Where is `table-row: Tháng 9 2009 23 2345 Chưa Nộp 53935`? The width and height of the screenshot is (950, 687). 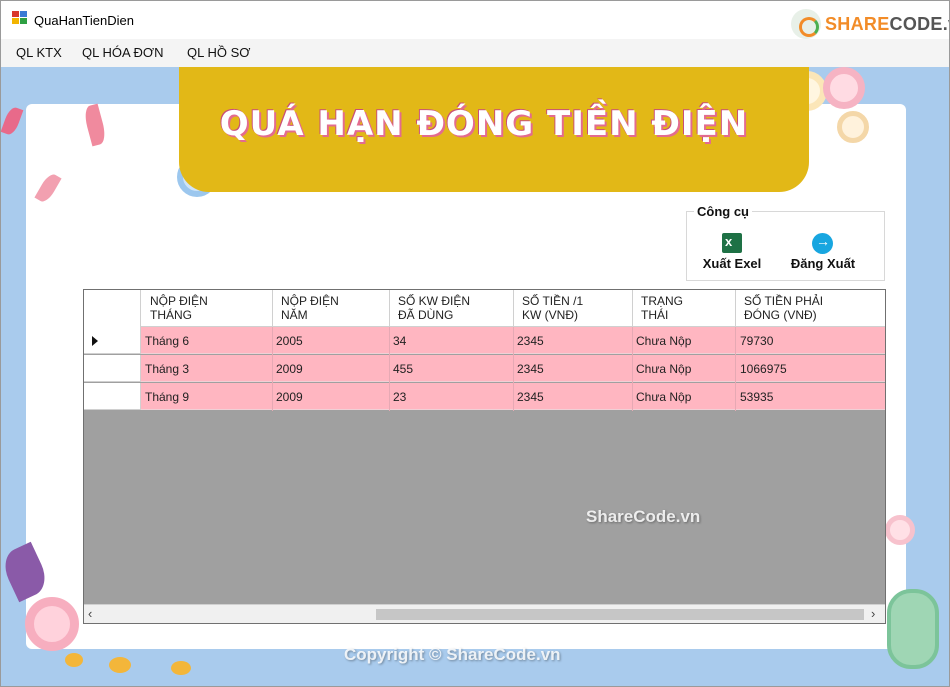
table-row: Tháng 9 2009 23 2345 Chưa Nộp 53935 is located at coordinates (484, 396).